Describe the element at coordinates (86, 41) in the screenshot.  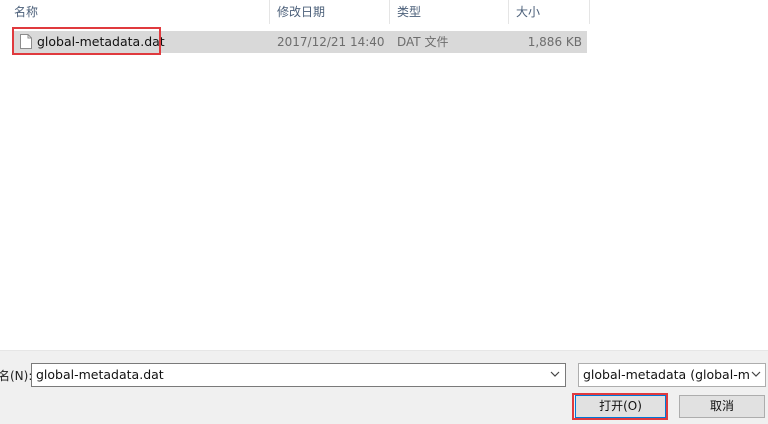
I see `annotation-highlight-file` at that location.